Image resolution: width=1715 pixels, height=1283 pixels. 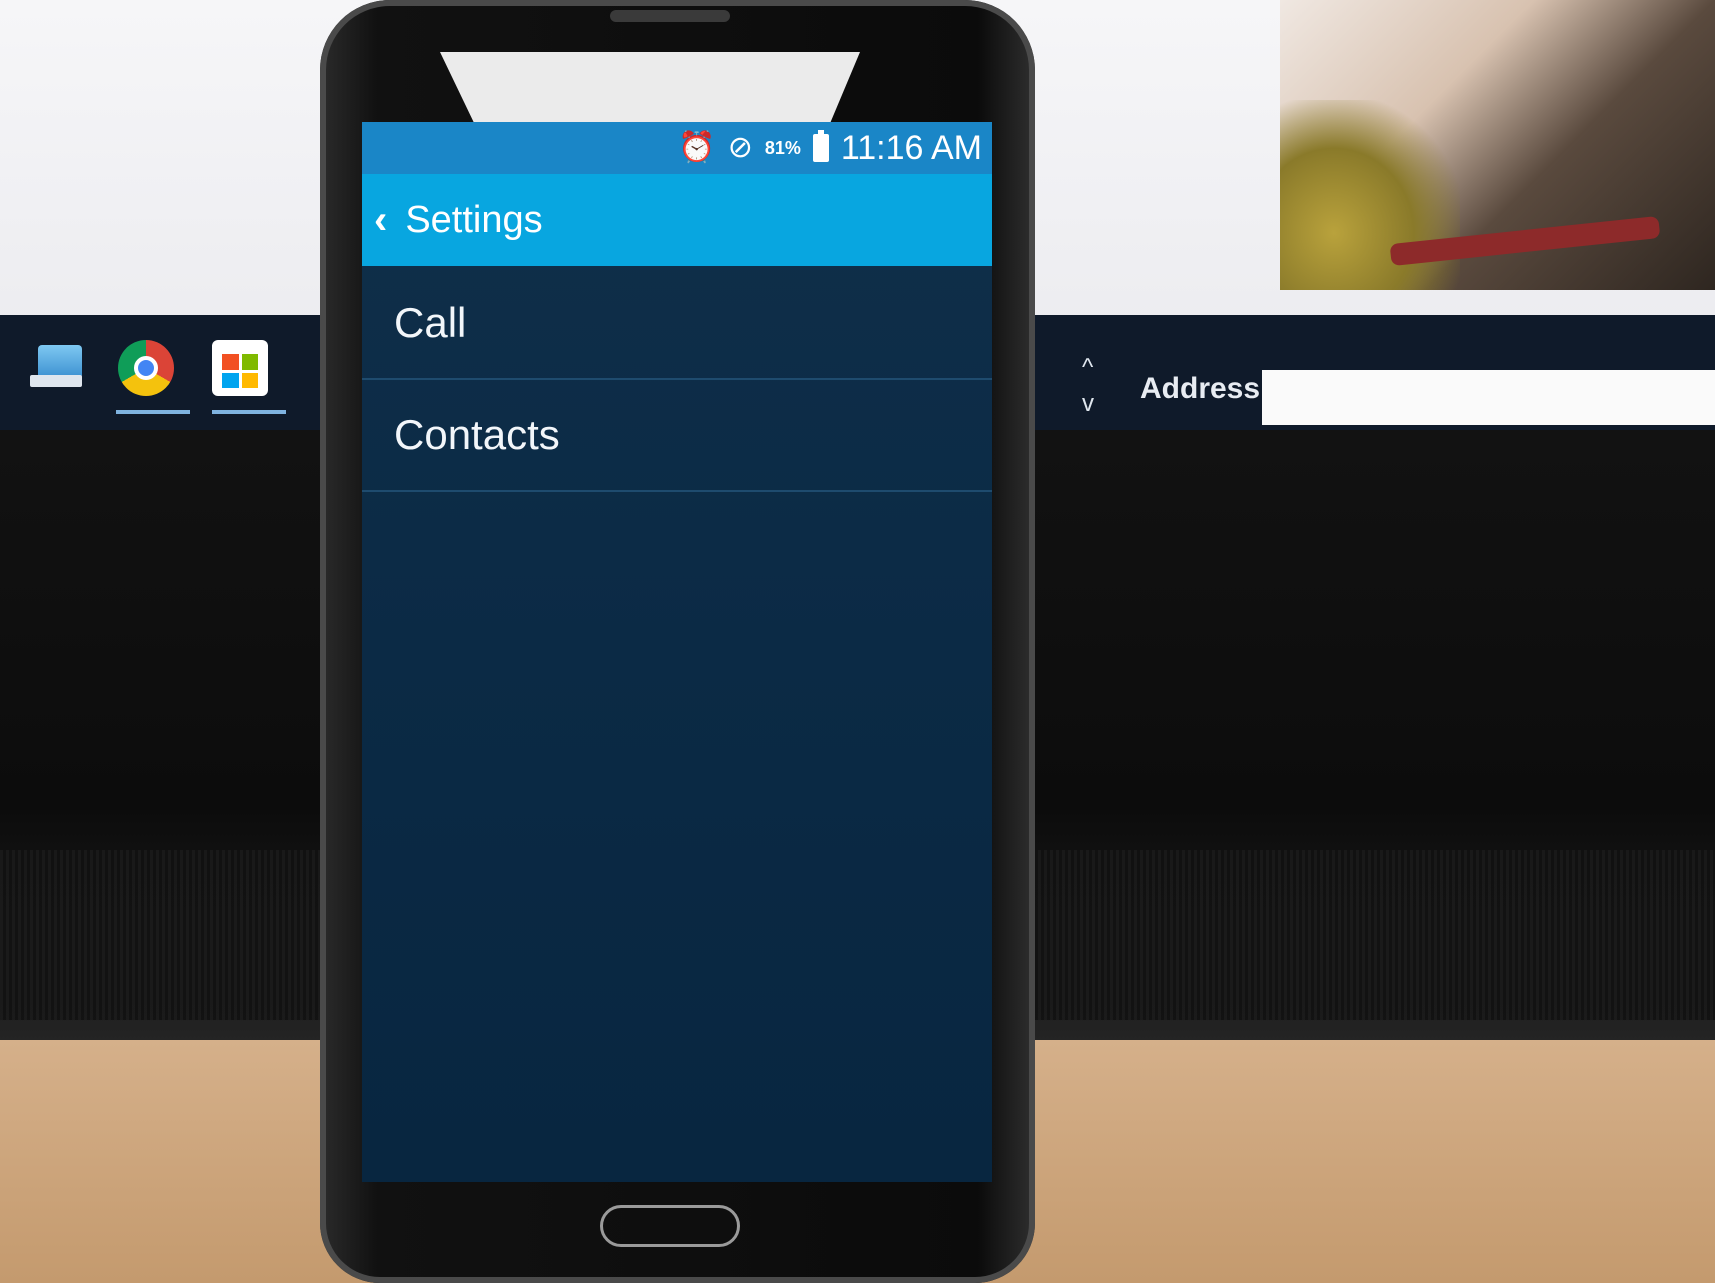 I want to click on scroll-up-icon: ^, so click(x=1088, y=368).